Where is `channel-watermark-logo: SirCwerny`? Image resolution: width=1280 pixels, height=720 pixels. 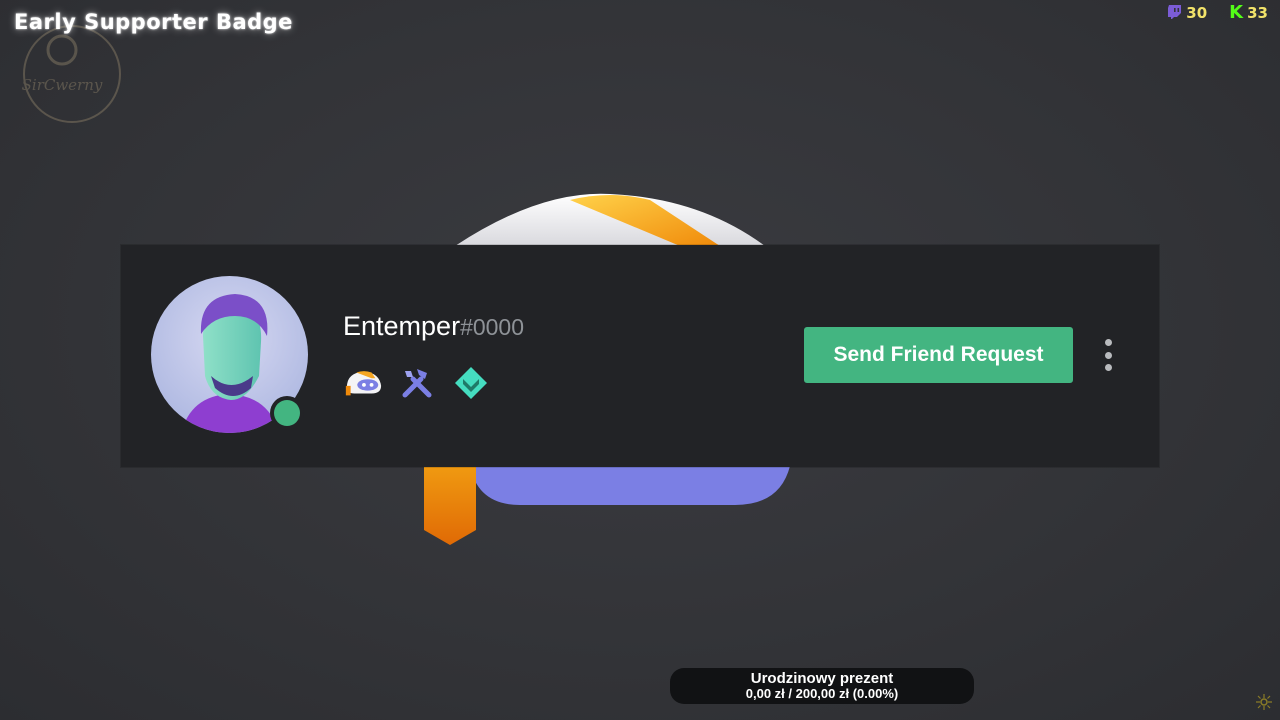
channel-watermark-logo: SirCwerny is located at coordinates (71, 74).